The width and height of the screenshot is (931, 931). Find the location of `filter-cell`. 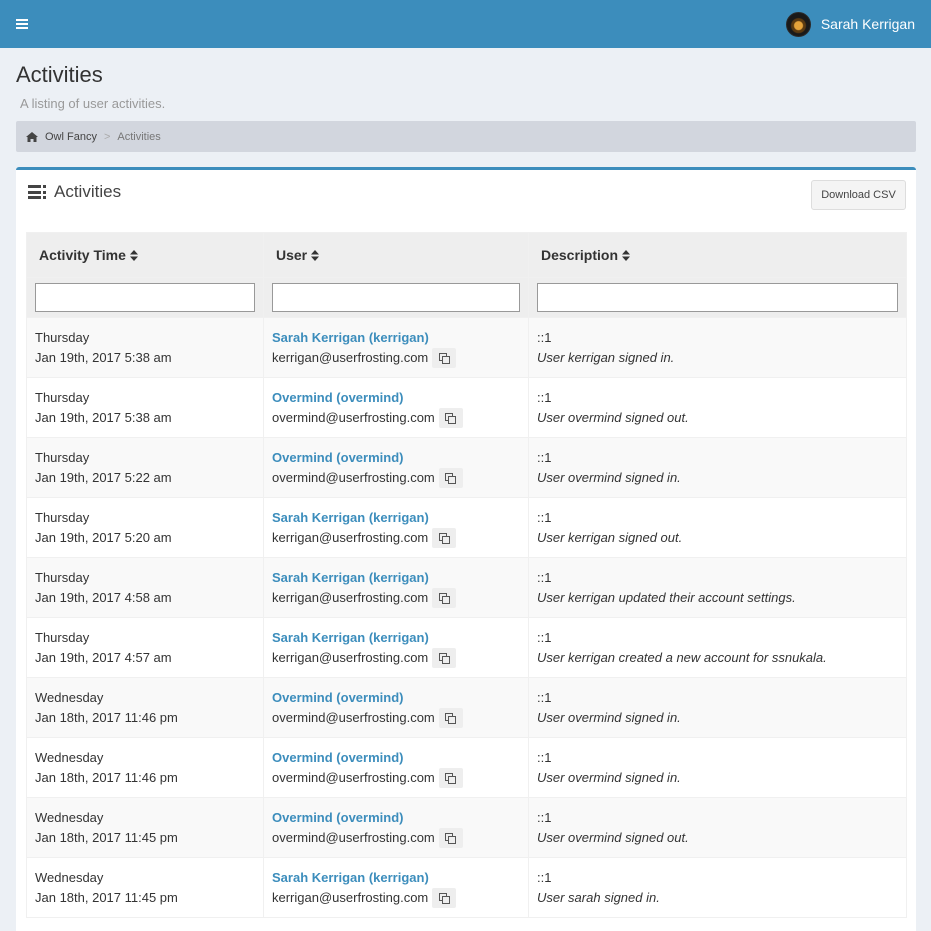

filter-cell is located at coordinates (717, 297).